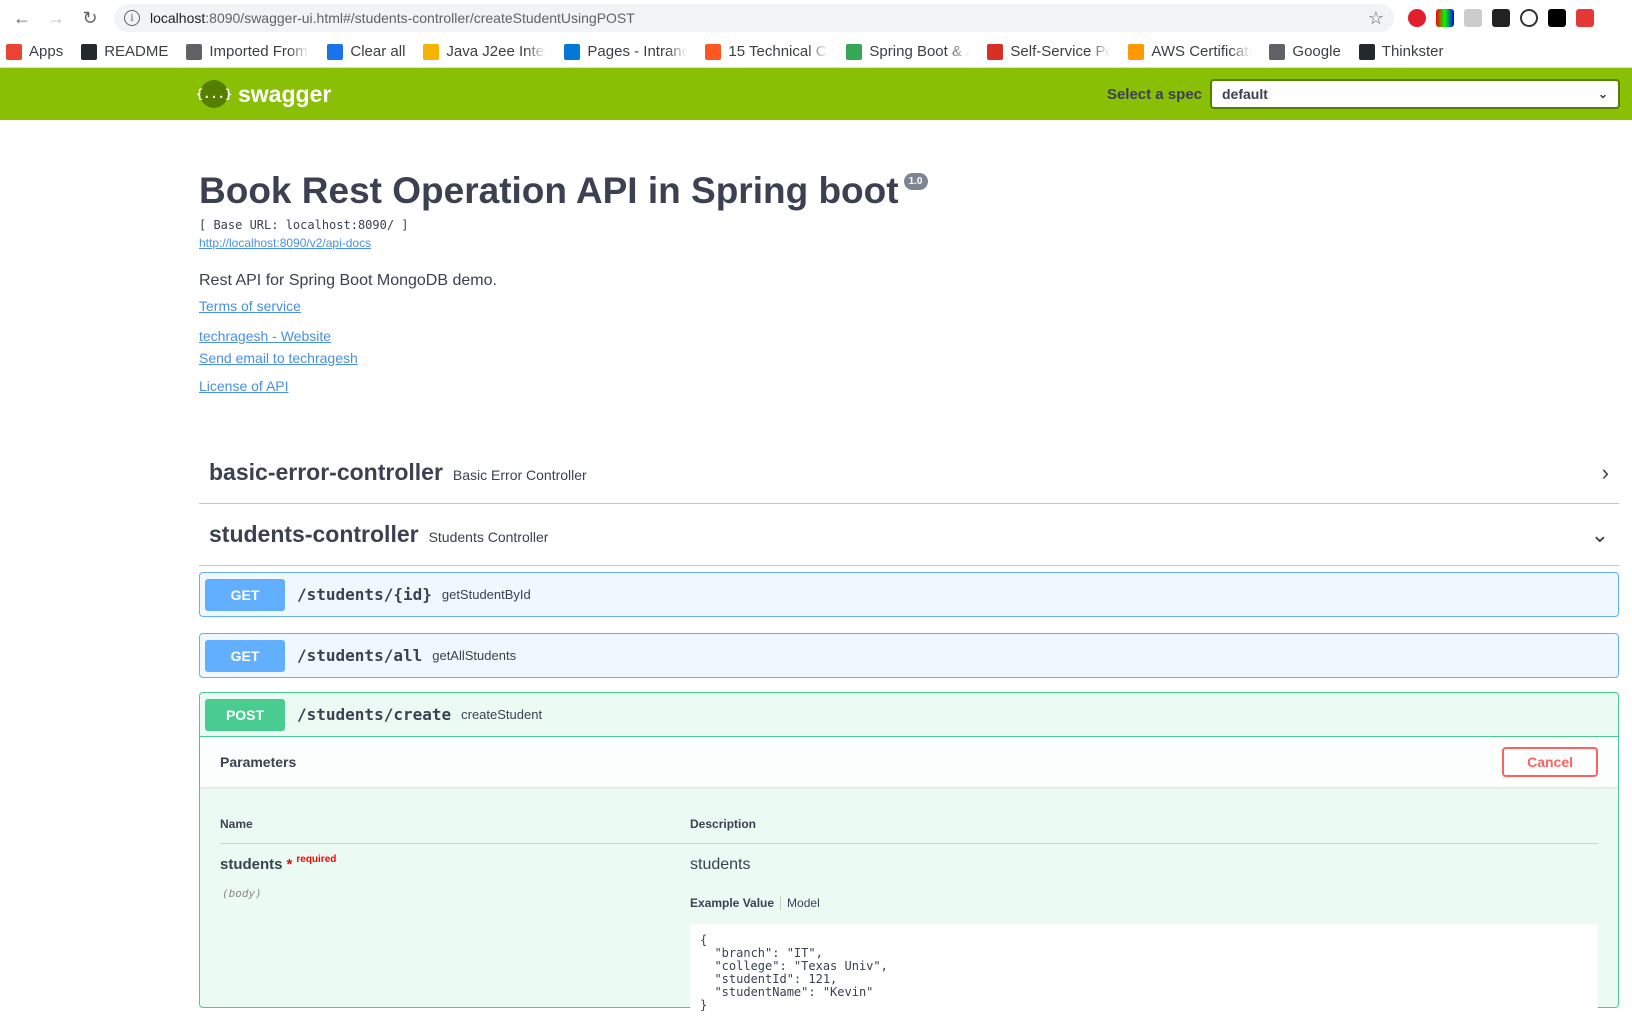 The height and width of the screenshot is (1019, 1632). Describe the element at coordinates (285, 93) in the screenshot. I see `swagger-logo-text: swagger` at that location.